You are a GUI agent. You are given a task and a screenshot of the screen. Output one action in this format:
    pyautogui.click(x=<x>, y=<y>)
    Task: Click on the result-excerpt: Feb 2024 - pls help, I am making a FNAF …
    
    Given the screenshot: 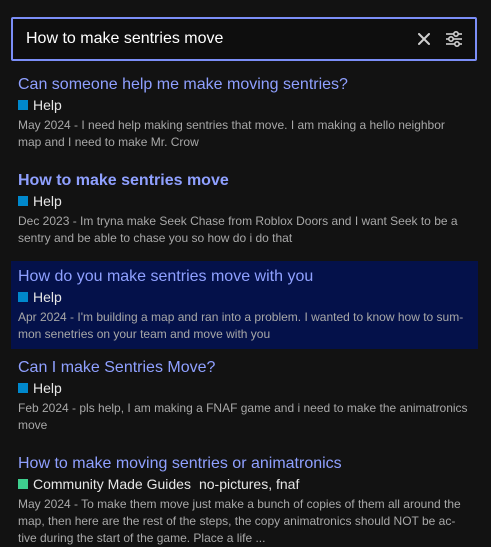 What is the action you would take?
    pyautogui.click(x=244, y=417)
    